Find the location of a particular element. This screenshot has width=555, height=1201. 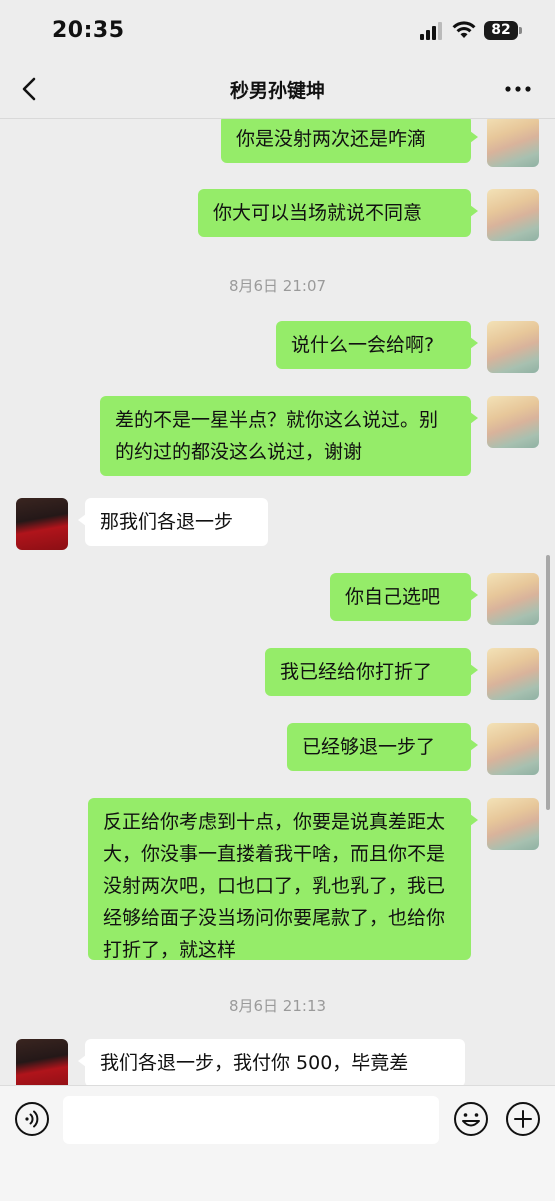

message-timestamp: 8月6日 21:13 is located at coordinates (277, 1006).